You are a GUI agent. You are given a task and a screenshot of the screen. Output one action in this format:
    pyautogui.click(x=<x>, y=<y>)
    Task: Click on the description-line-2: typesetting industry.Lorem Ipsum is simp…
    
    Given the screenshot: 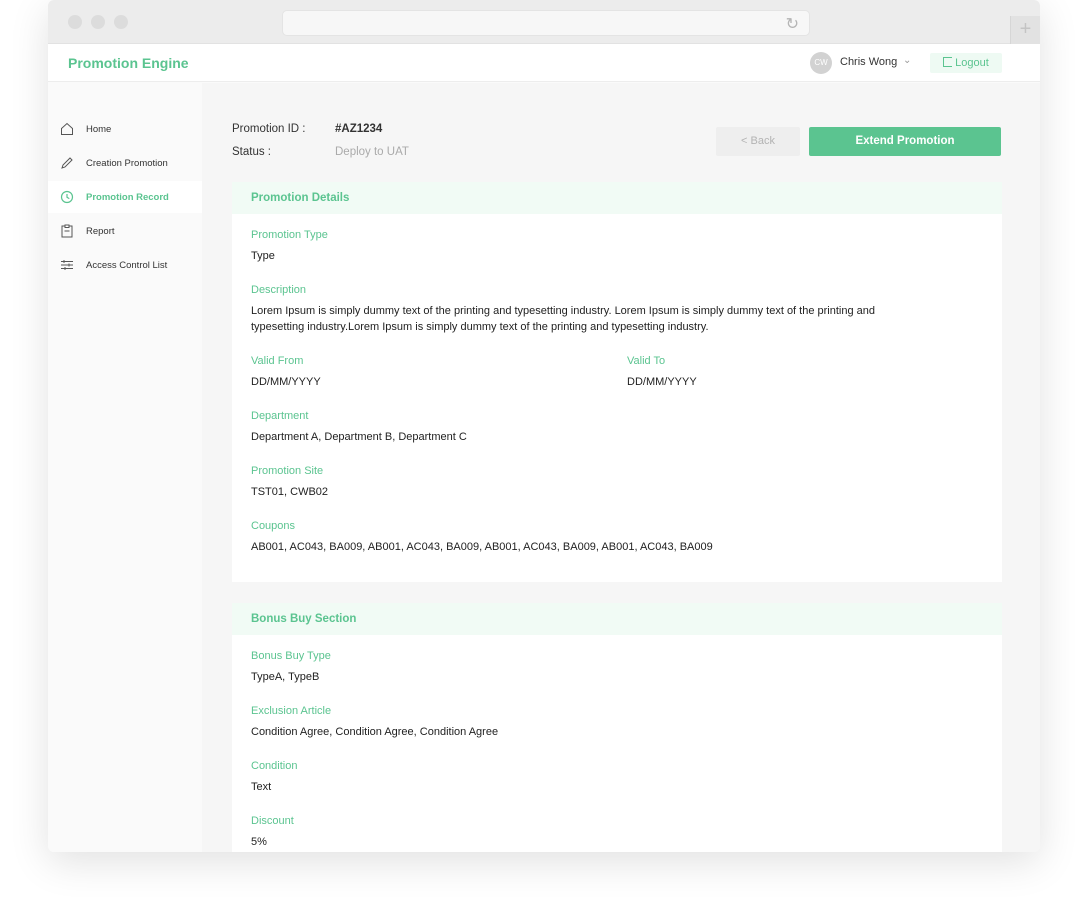 What is the action you would take?
    pyautogui.click(x=480, y=327)
    